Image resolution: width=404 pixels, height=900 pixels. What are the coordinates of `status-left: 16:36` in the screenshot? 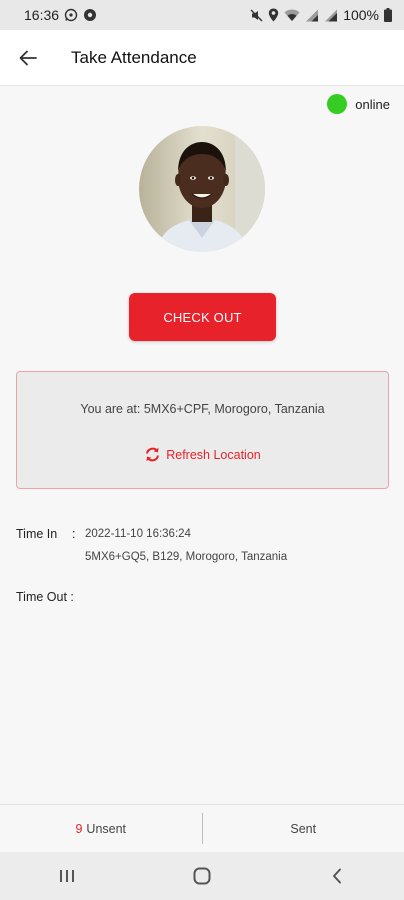 It's located at (60, 15).